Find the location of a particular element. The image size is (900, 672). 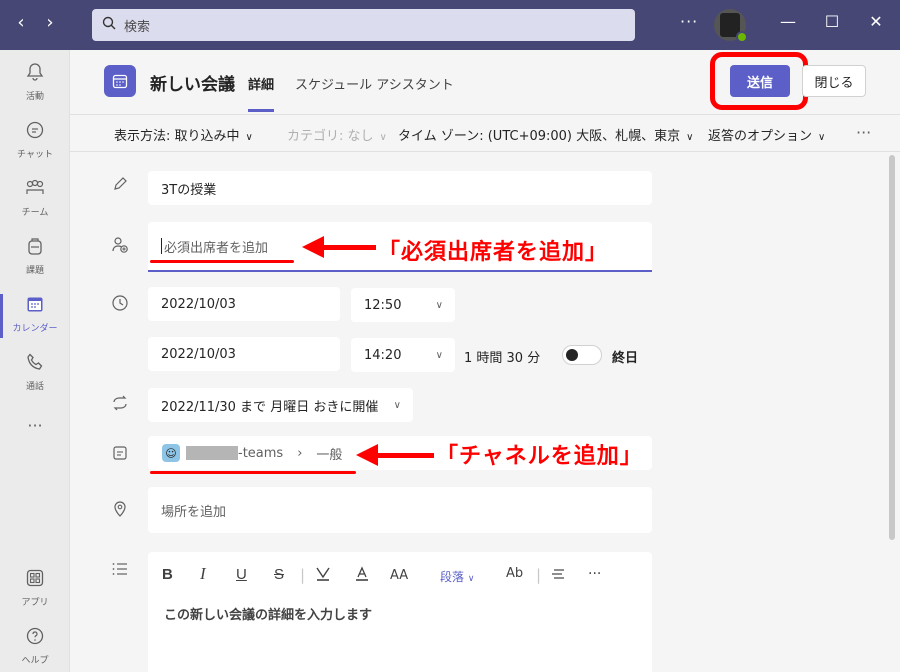

rail-item-chat: チャット is located at coordinates (35, 140).